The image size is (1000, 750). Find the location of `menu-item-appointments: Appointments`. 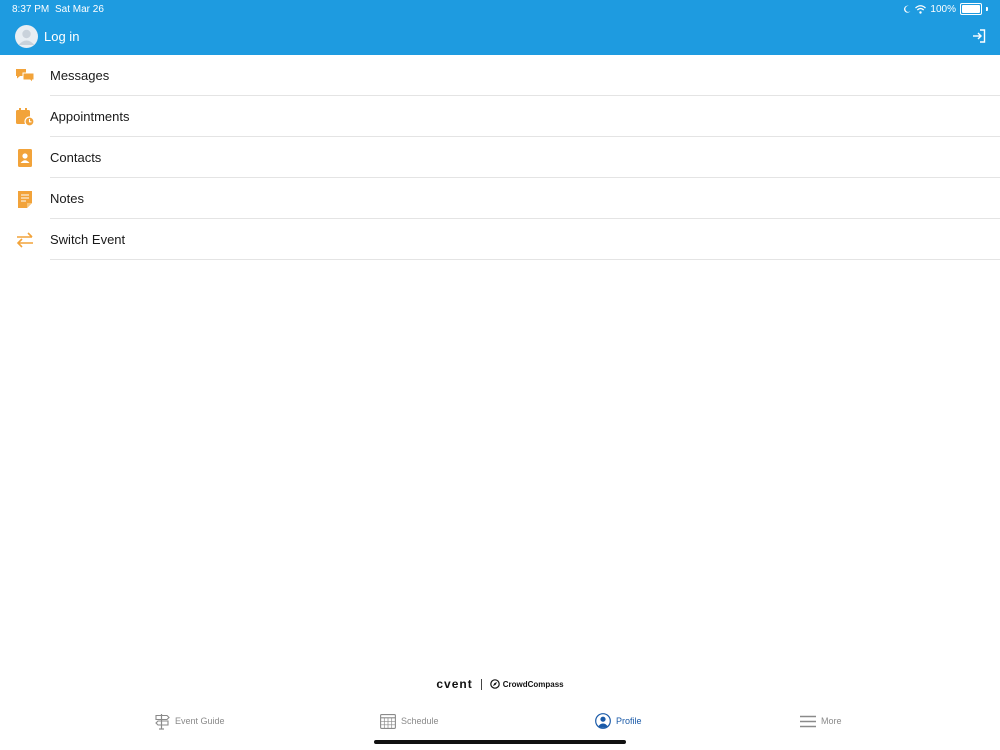

menu-item-appointments: Appointments is located at coordinates (500, 116).